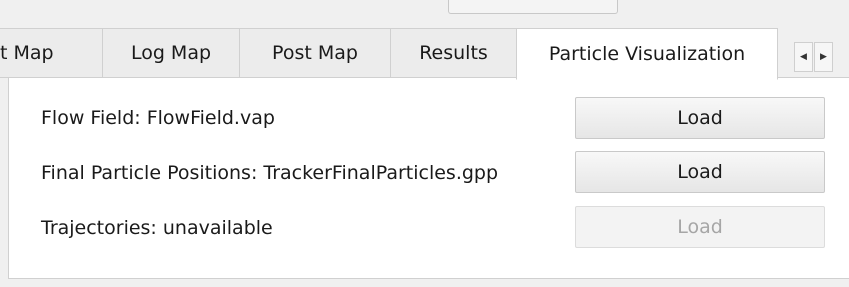 This screenshot has width=849, height=287. I want to click on load-trajectories-button: Load, so click(700, 227).